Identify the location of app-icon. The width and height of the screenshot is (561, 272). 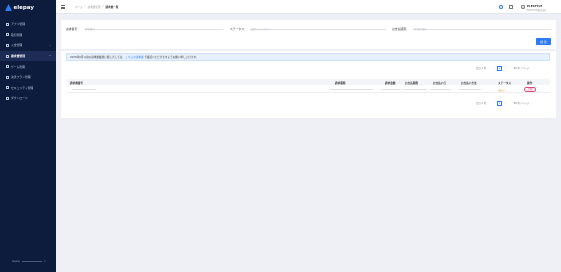
(7, 24).